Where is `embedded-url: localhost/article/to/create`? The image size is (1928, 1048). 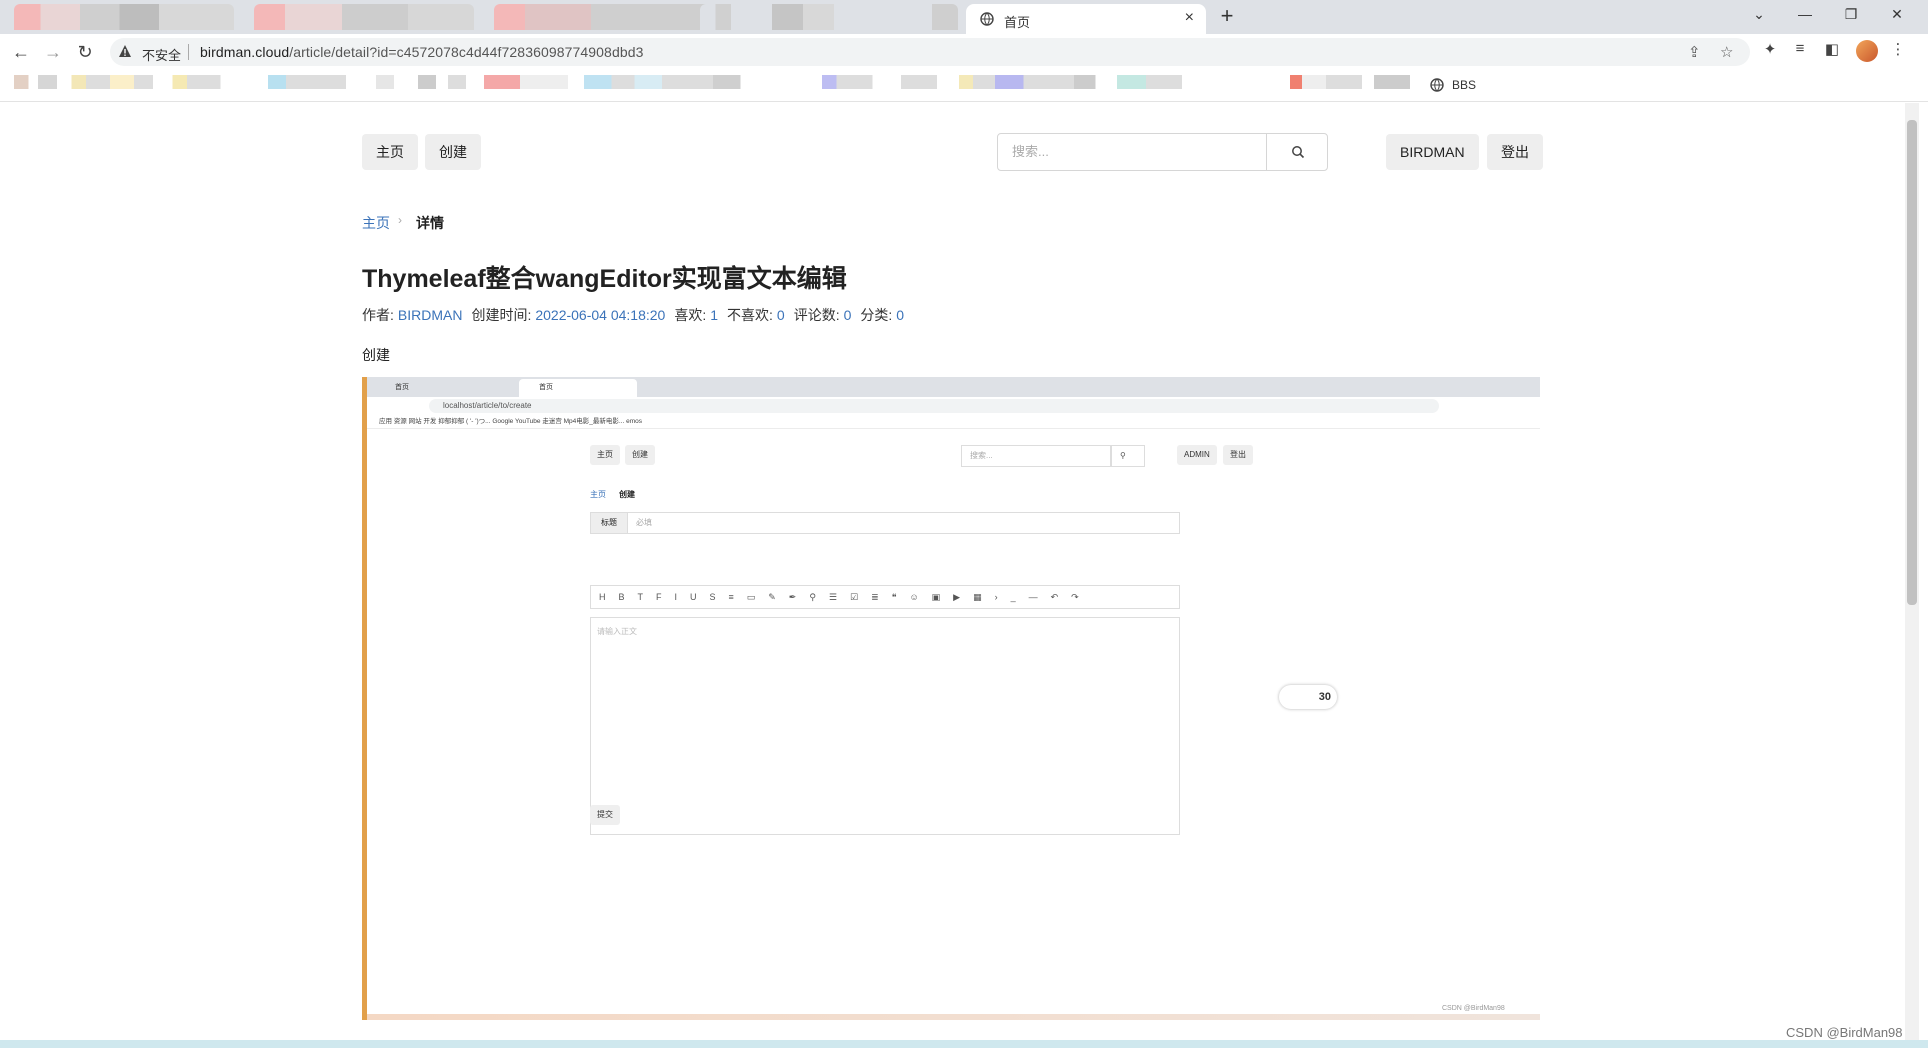 embedded-url: localhost/article/to/create is located at coordinates (934, 406).